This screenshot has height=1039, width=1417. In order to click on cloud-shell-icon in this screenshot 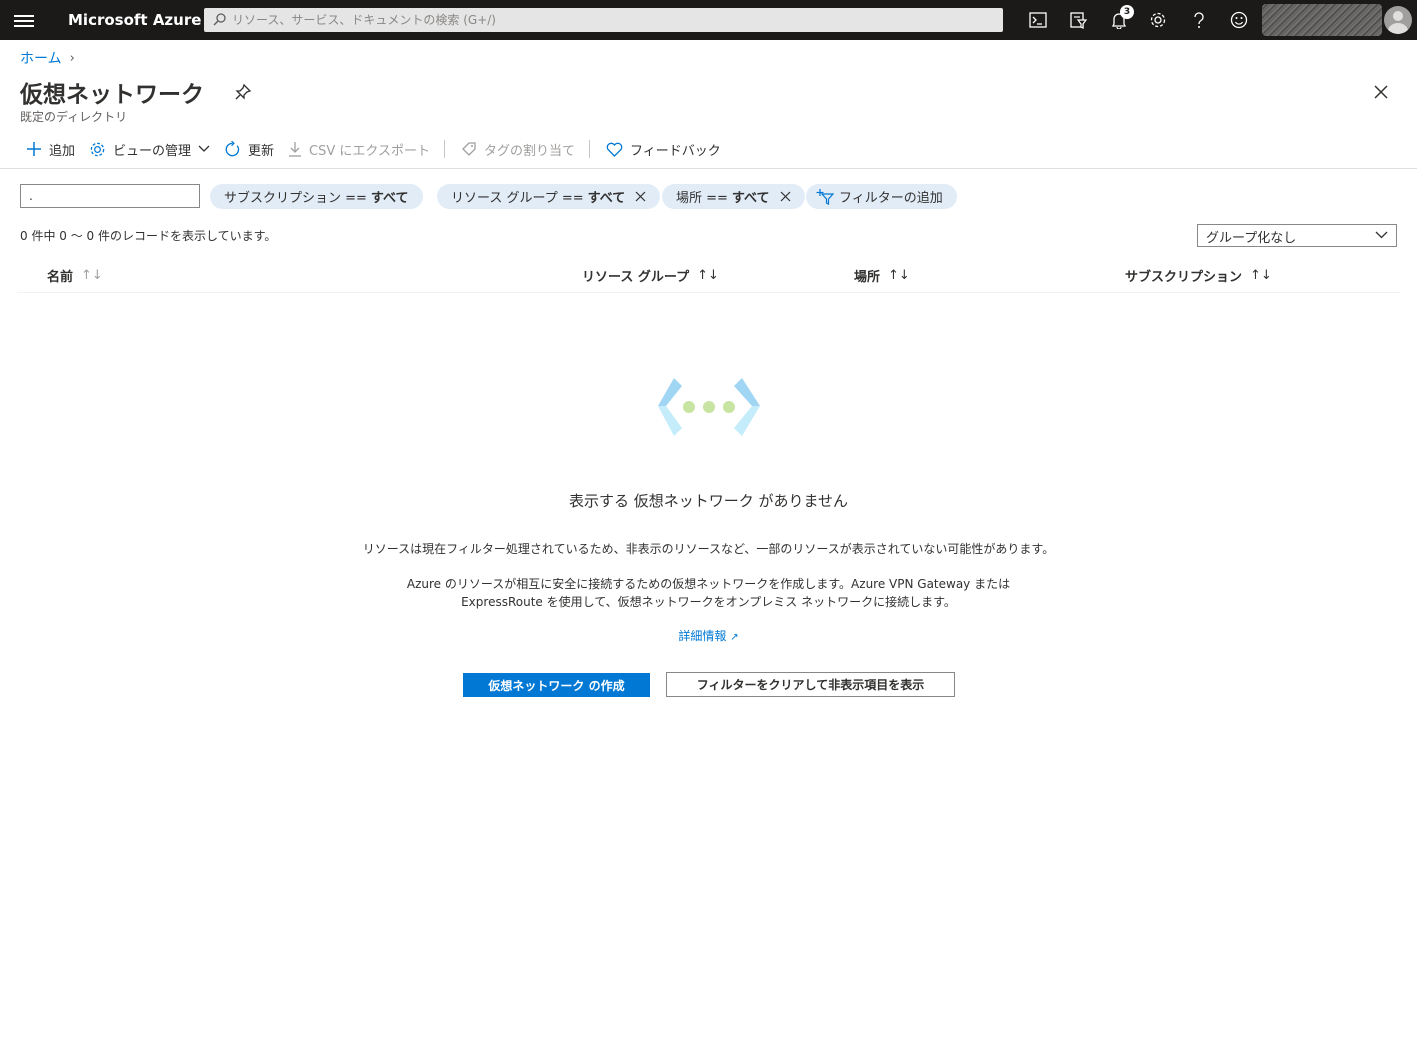, I will do `click(1038, 20)`.